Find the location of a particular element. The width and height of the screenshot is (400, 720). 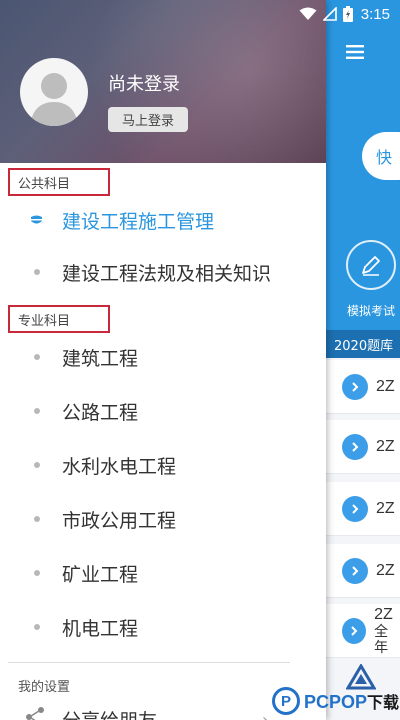

question-bank-bar: 2020题库 is located at coordinates (363, 344).